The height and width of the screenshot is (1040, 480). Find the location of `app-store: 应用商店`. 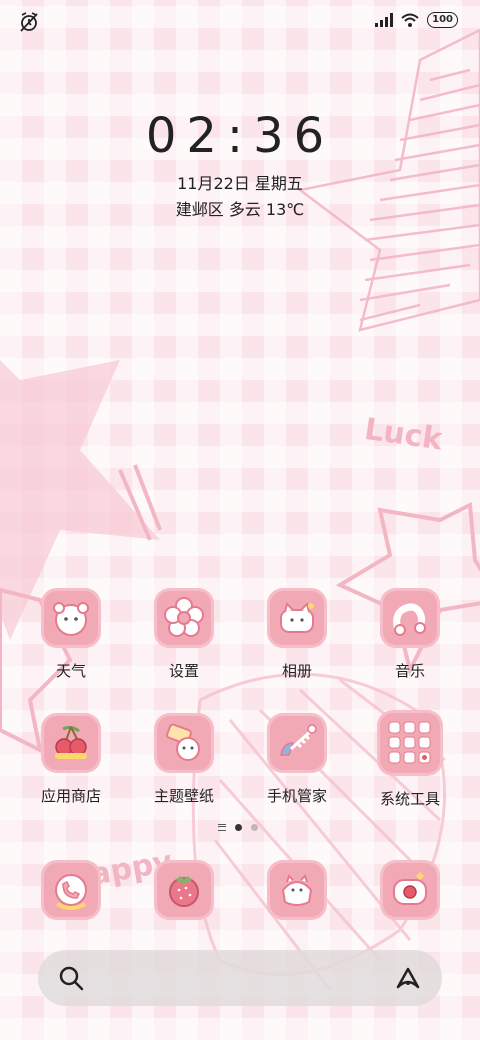

app-store: 应用商店 is located at coordinates (71, 759).